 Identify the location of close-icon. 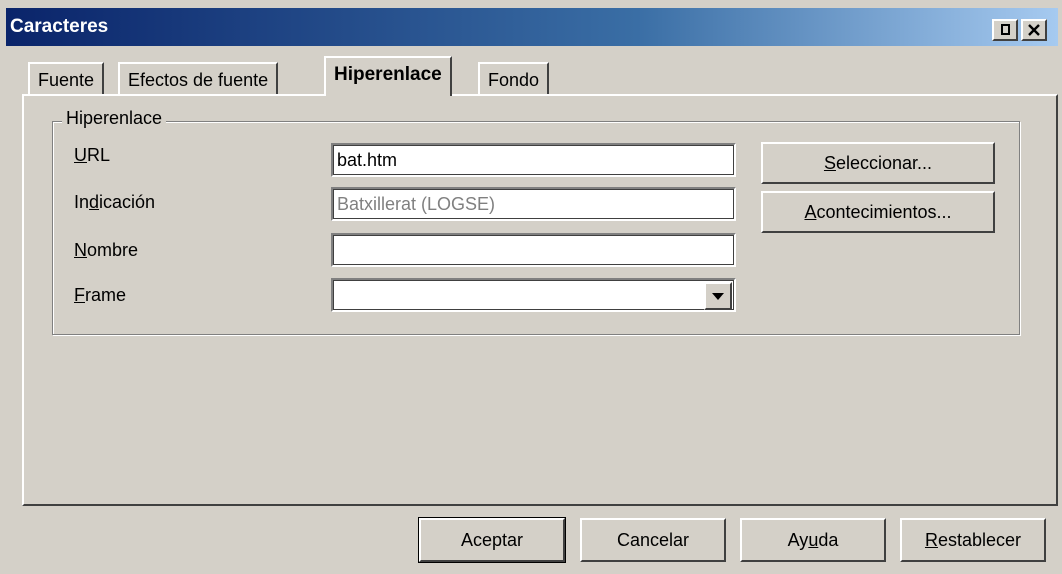
(1034, 30).